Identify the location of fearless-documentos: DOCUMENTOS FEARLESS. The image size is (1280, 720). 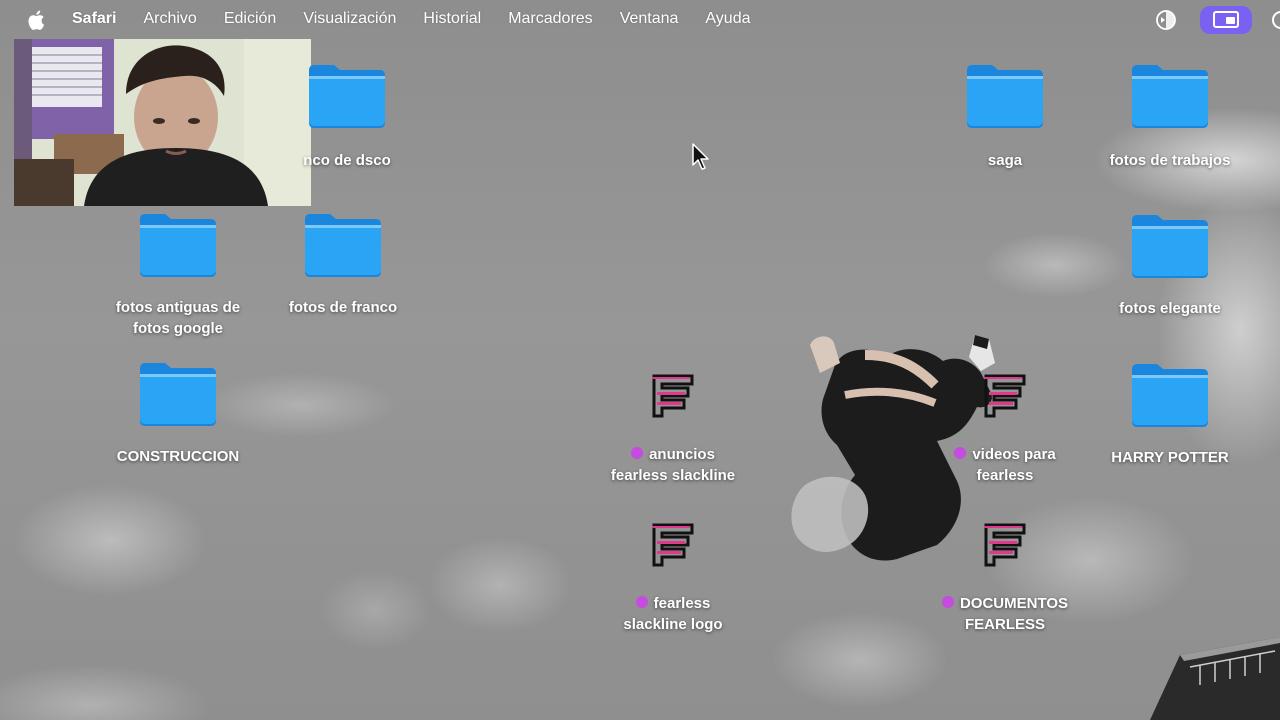
(1005, 577).